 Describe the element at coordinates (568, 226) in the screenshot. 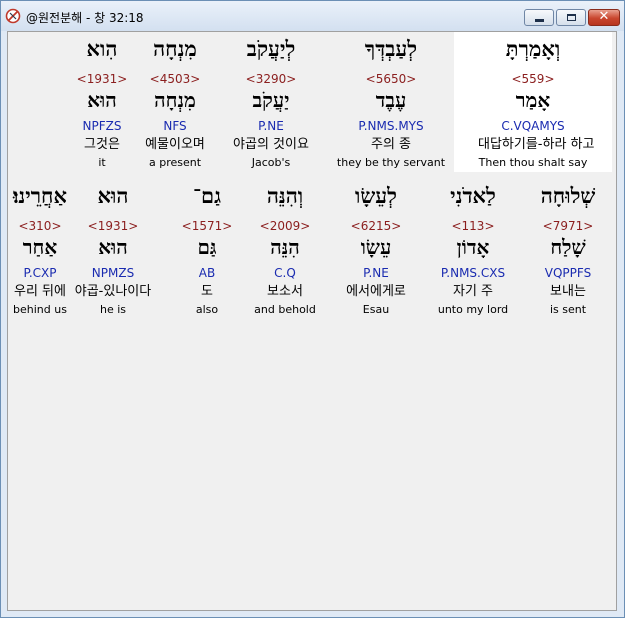

I see `strong-number: <7971>` at that location.